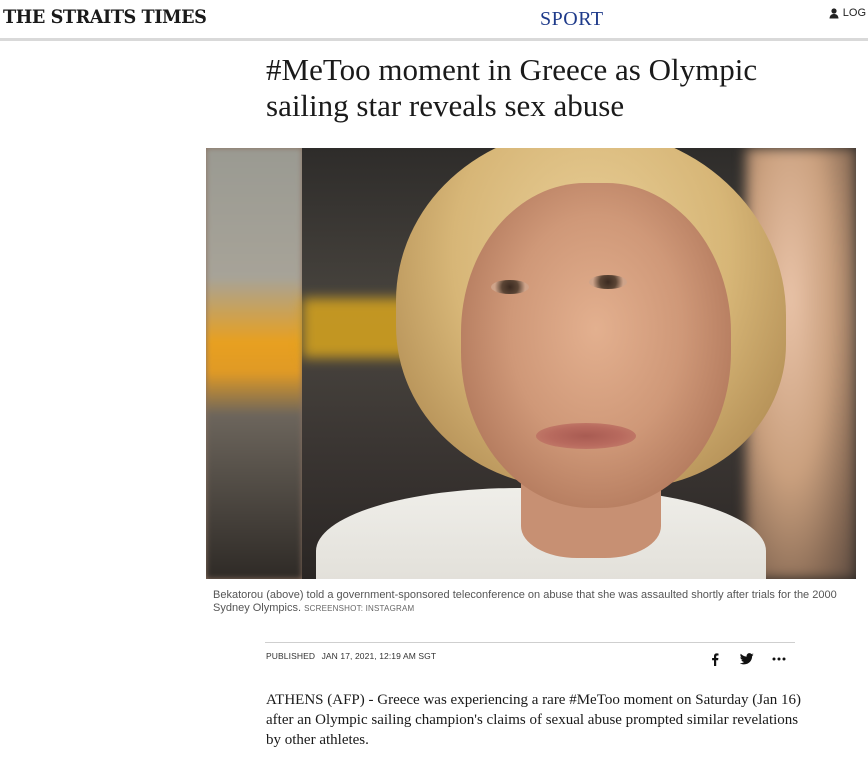 This screenshot has height=761, width=868. I want to click on twitter-icon, so click(747, 659).